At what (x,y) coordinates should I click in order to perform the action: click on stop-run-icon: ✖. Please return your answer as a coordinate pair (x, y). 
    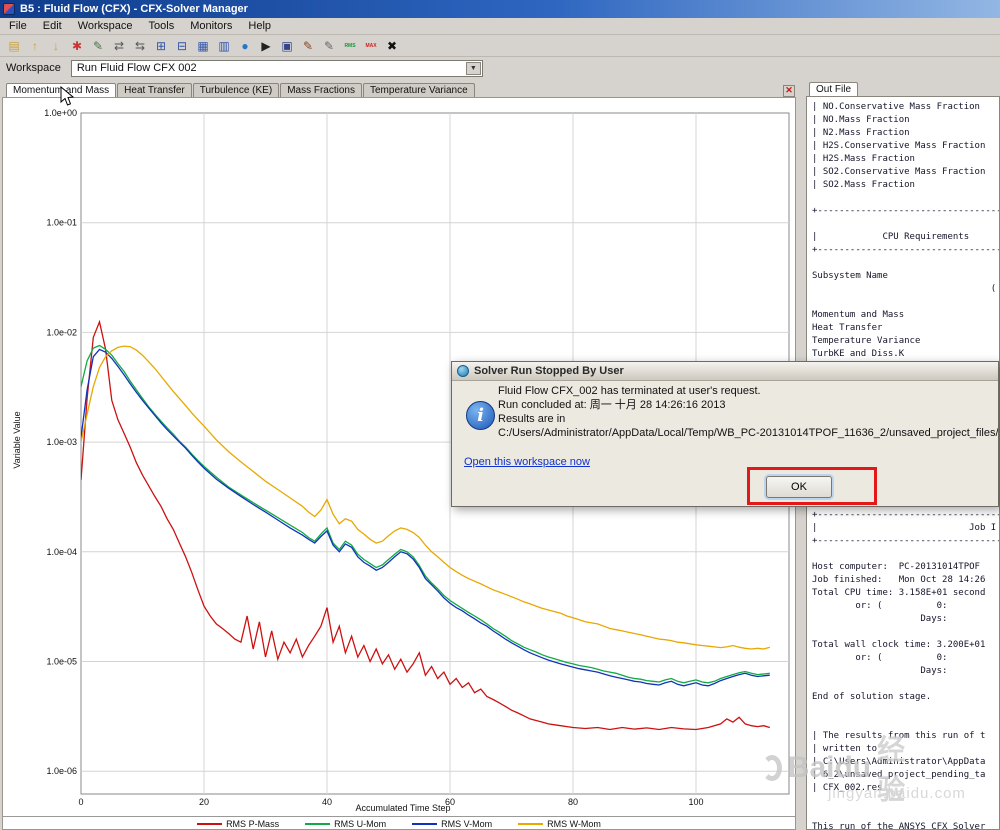
    Looking at the image, I should click on (392, 46).